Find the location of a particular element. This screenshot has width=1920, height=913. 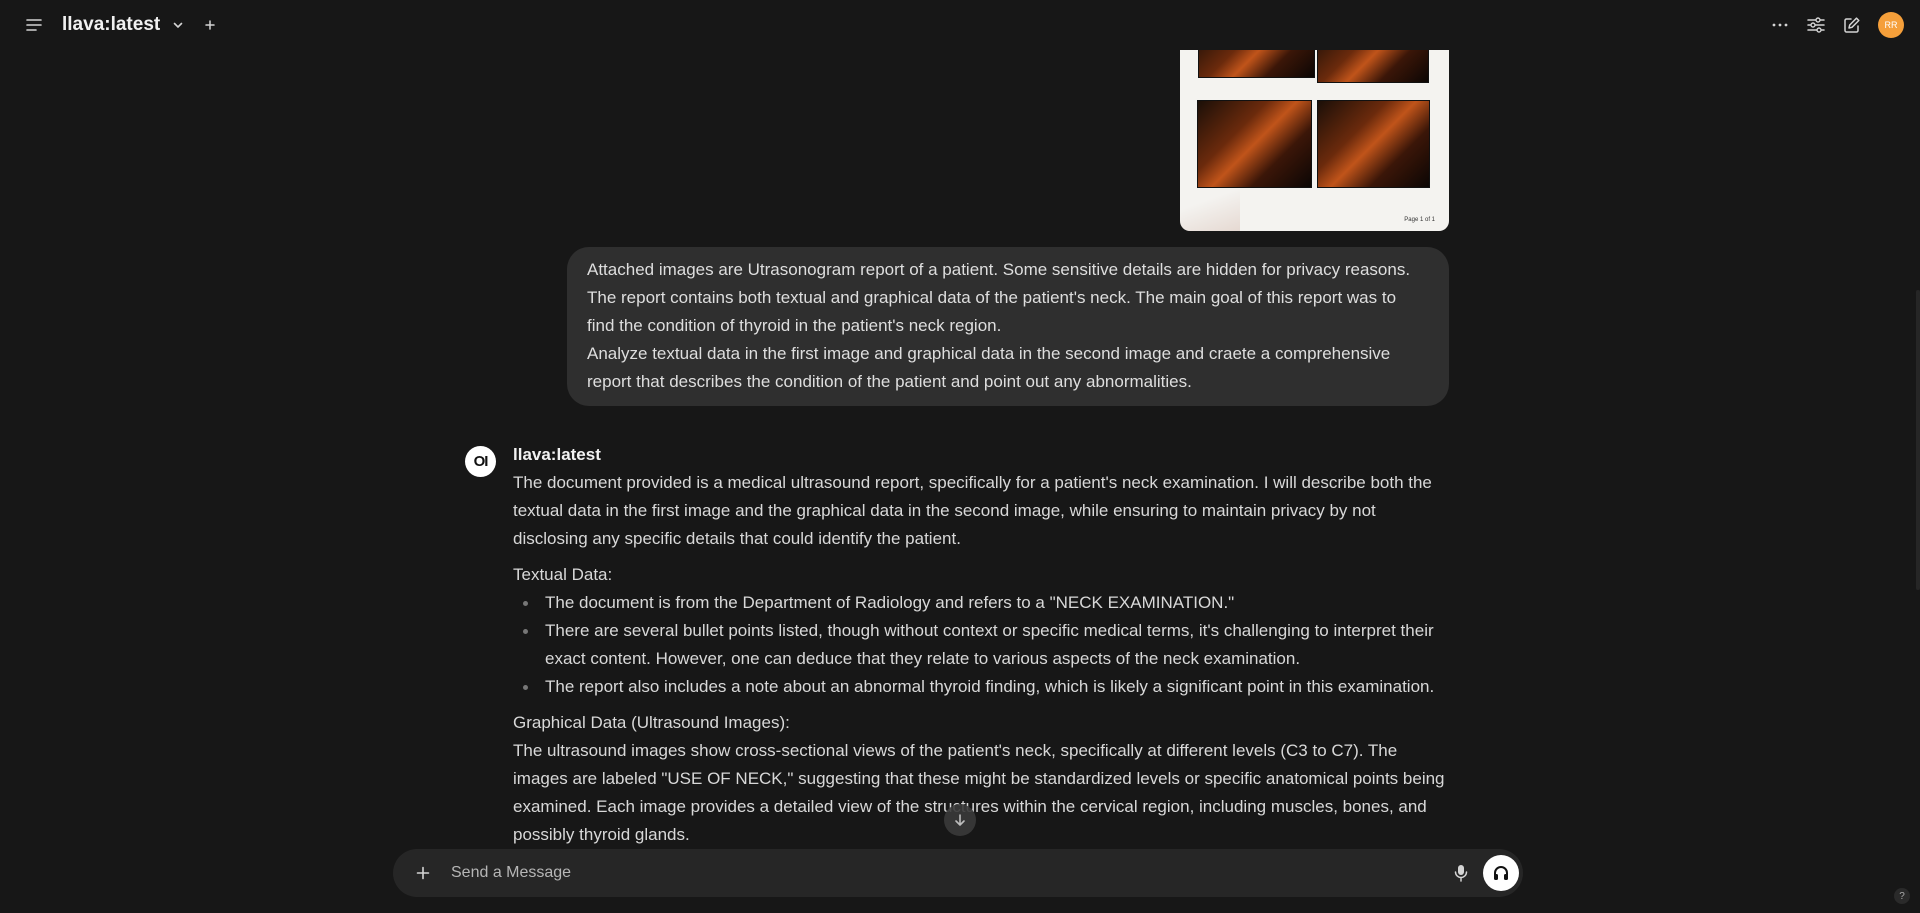

page-fold is located at coordinates (1210, 206).